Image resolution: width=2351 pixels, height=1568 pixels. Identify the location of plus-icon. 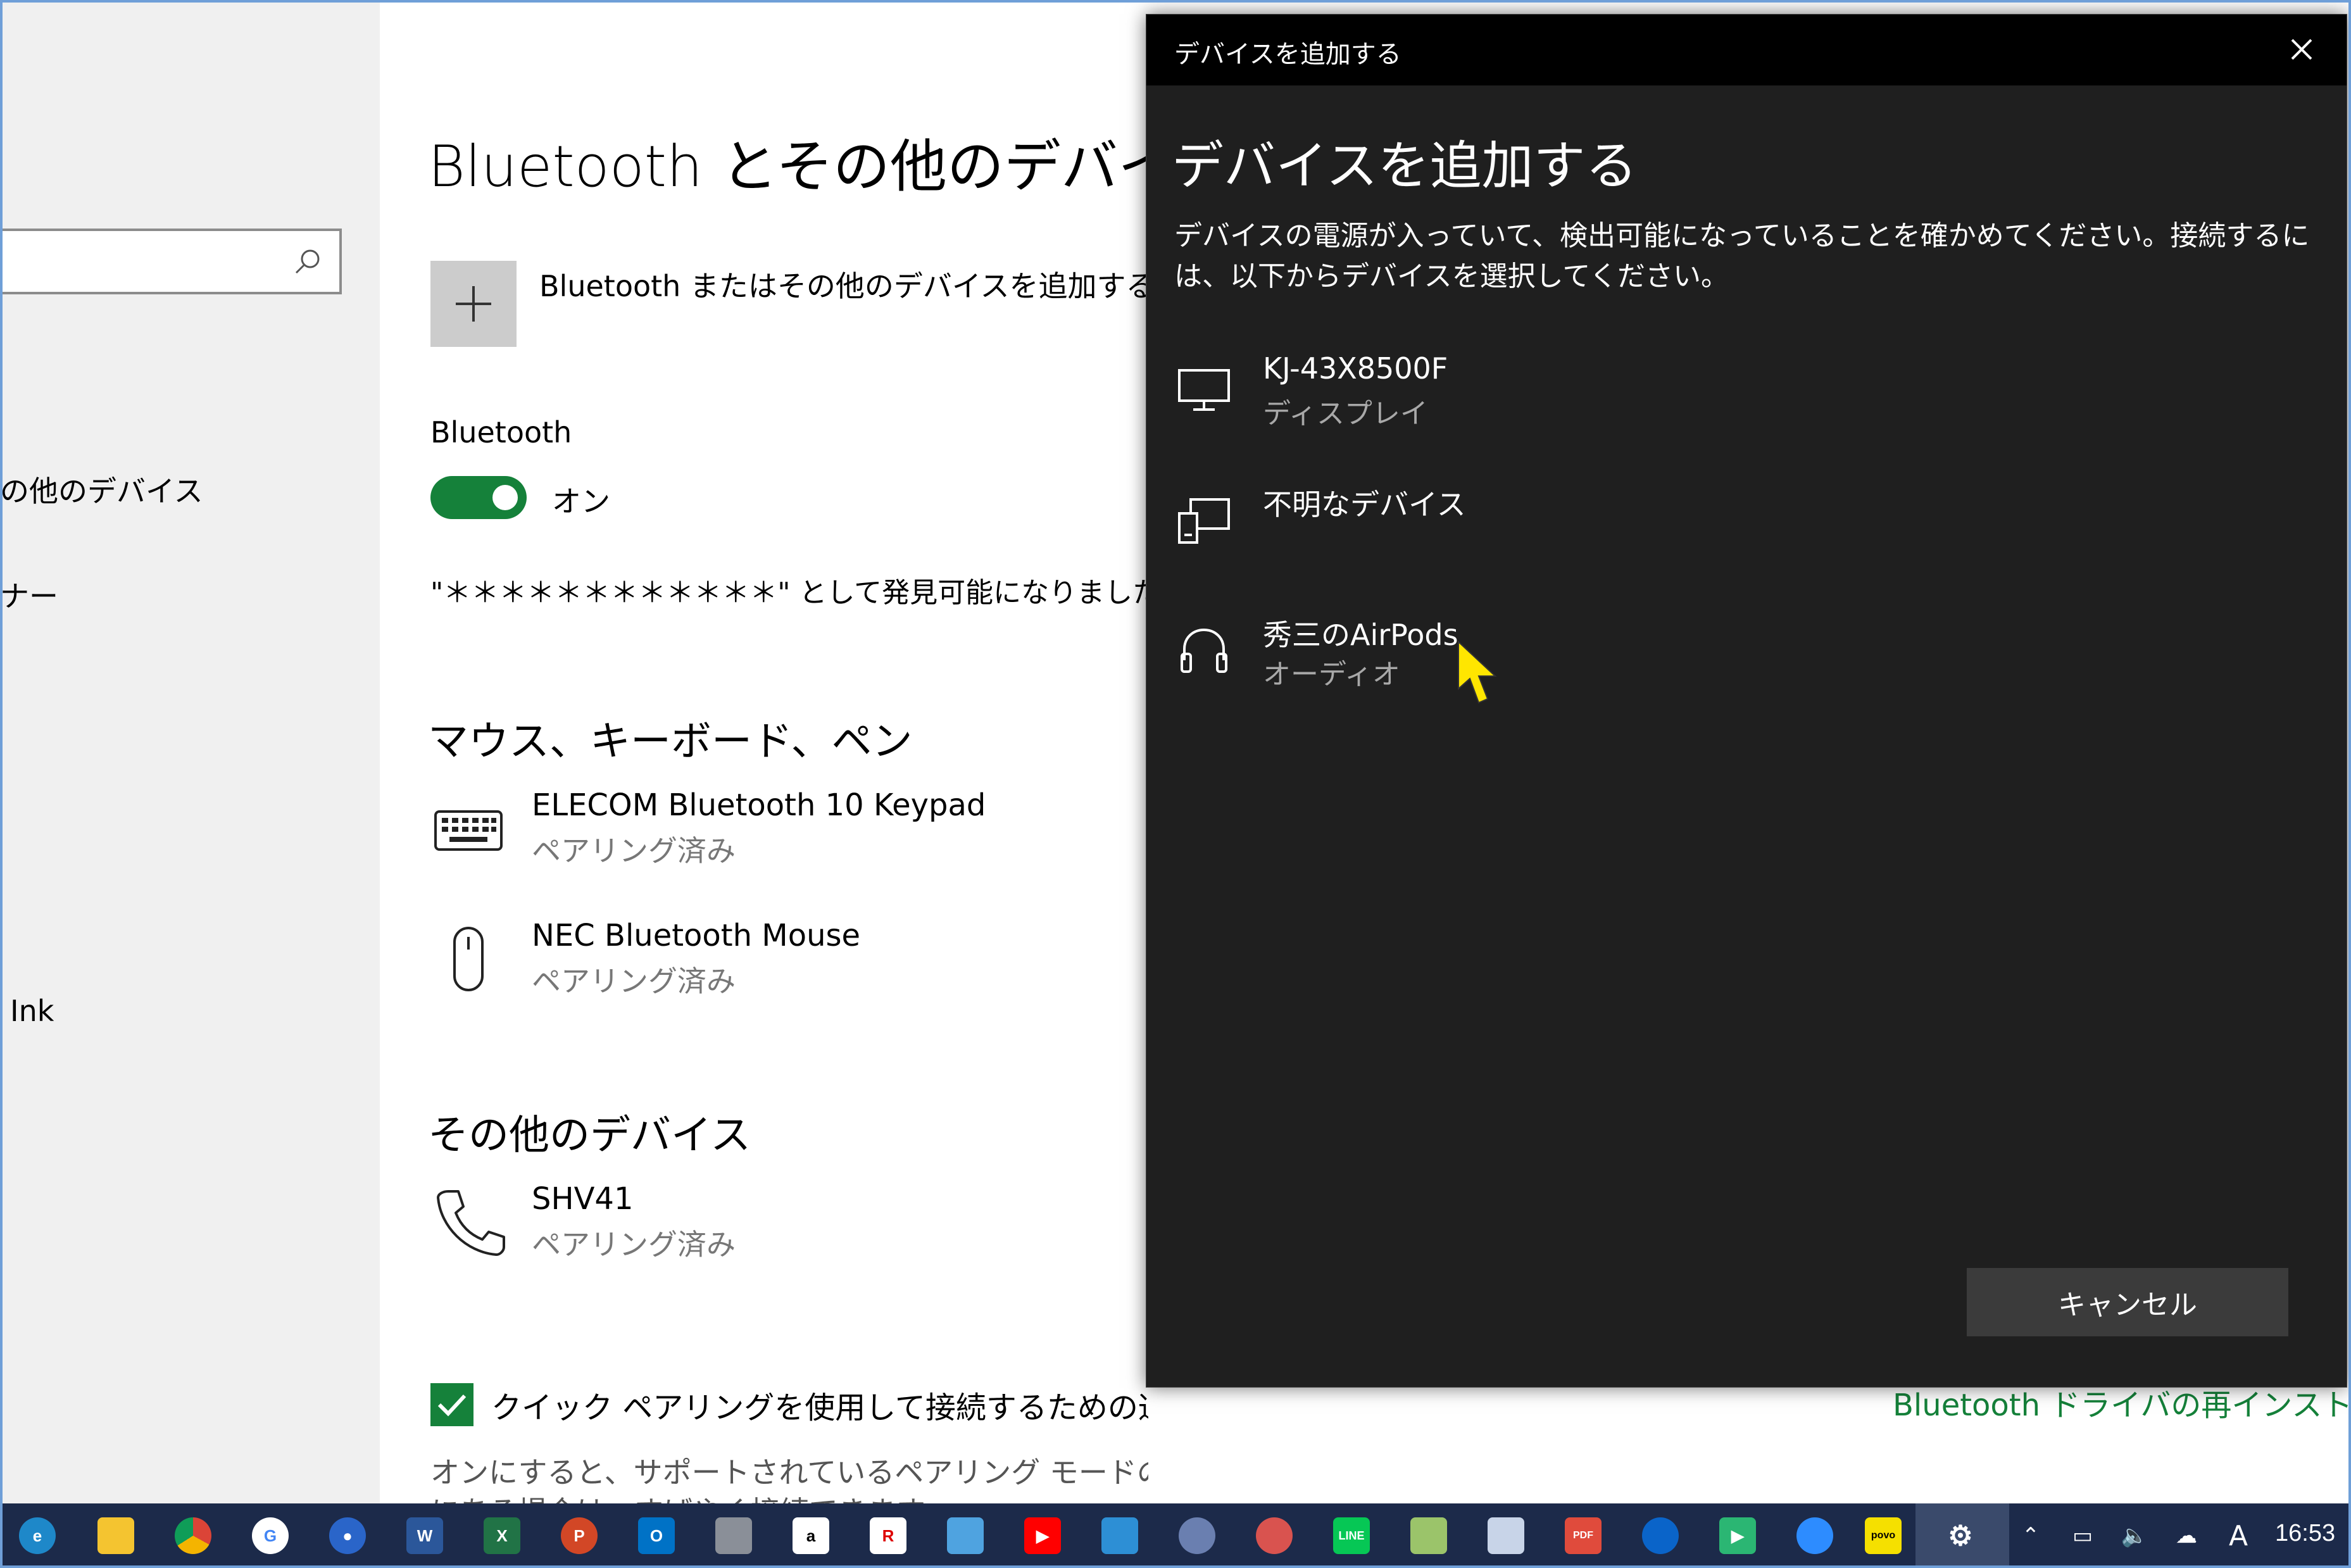
(473, 304).